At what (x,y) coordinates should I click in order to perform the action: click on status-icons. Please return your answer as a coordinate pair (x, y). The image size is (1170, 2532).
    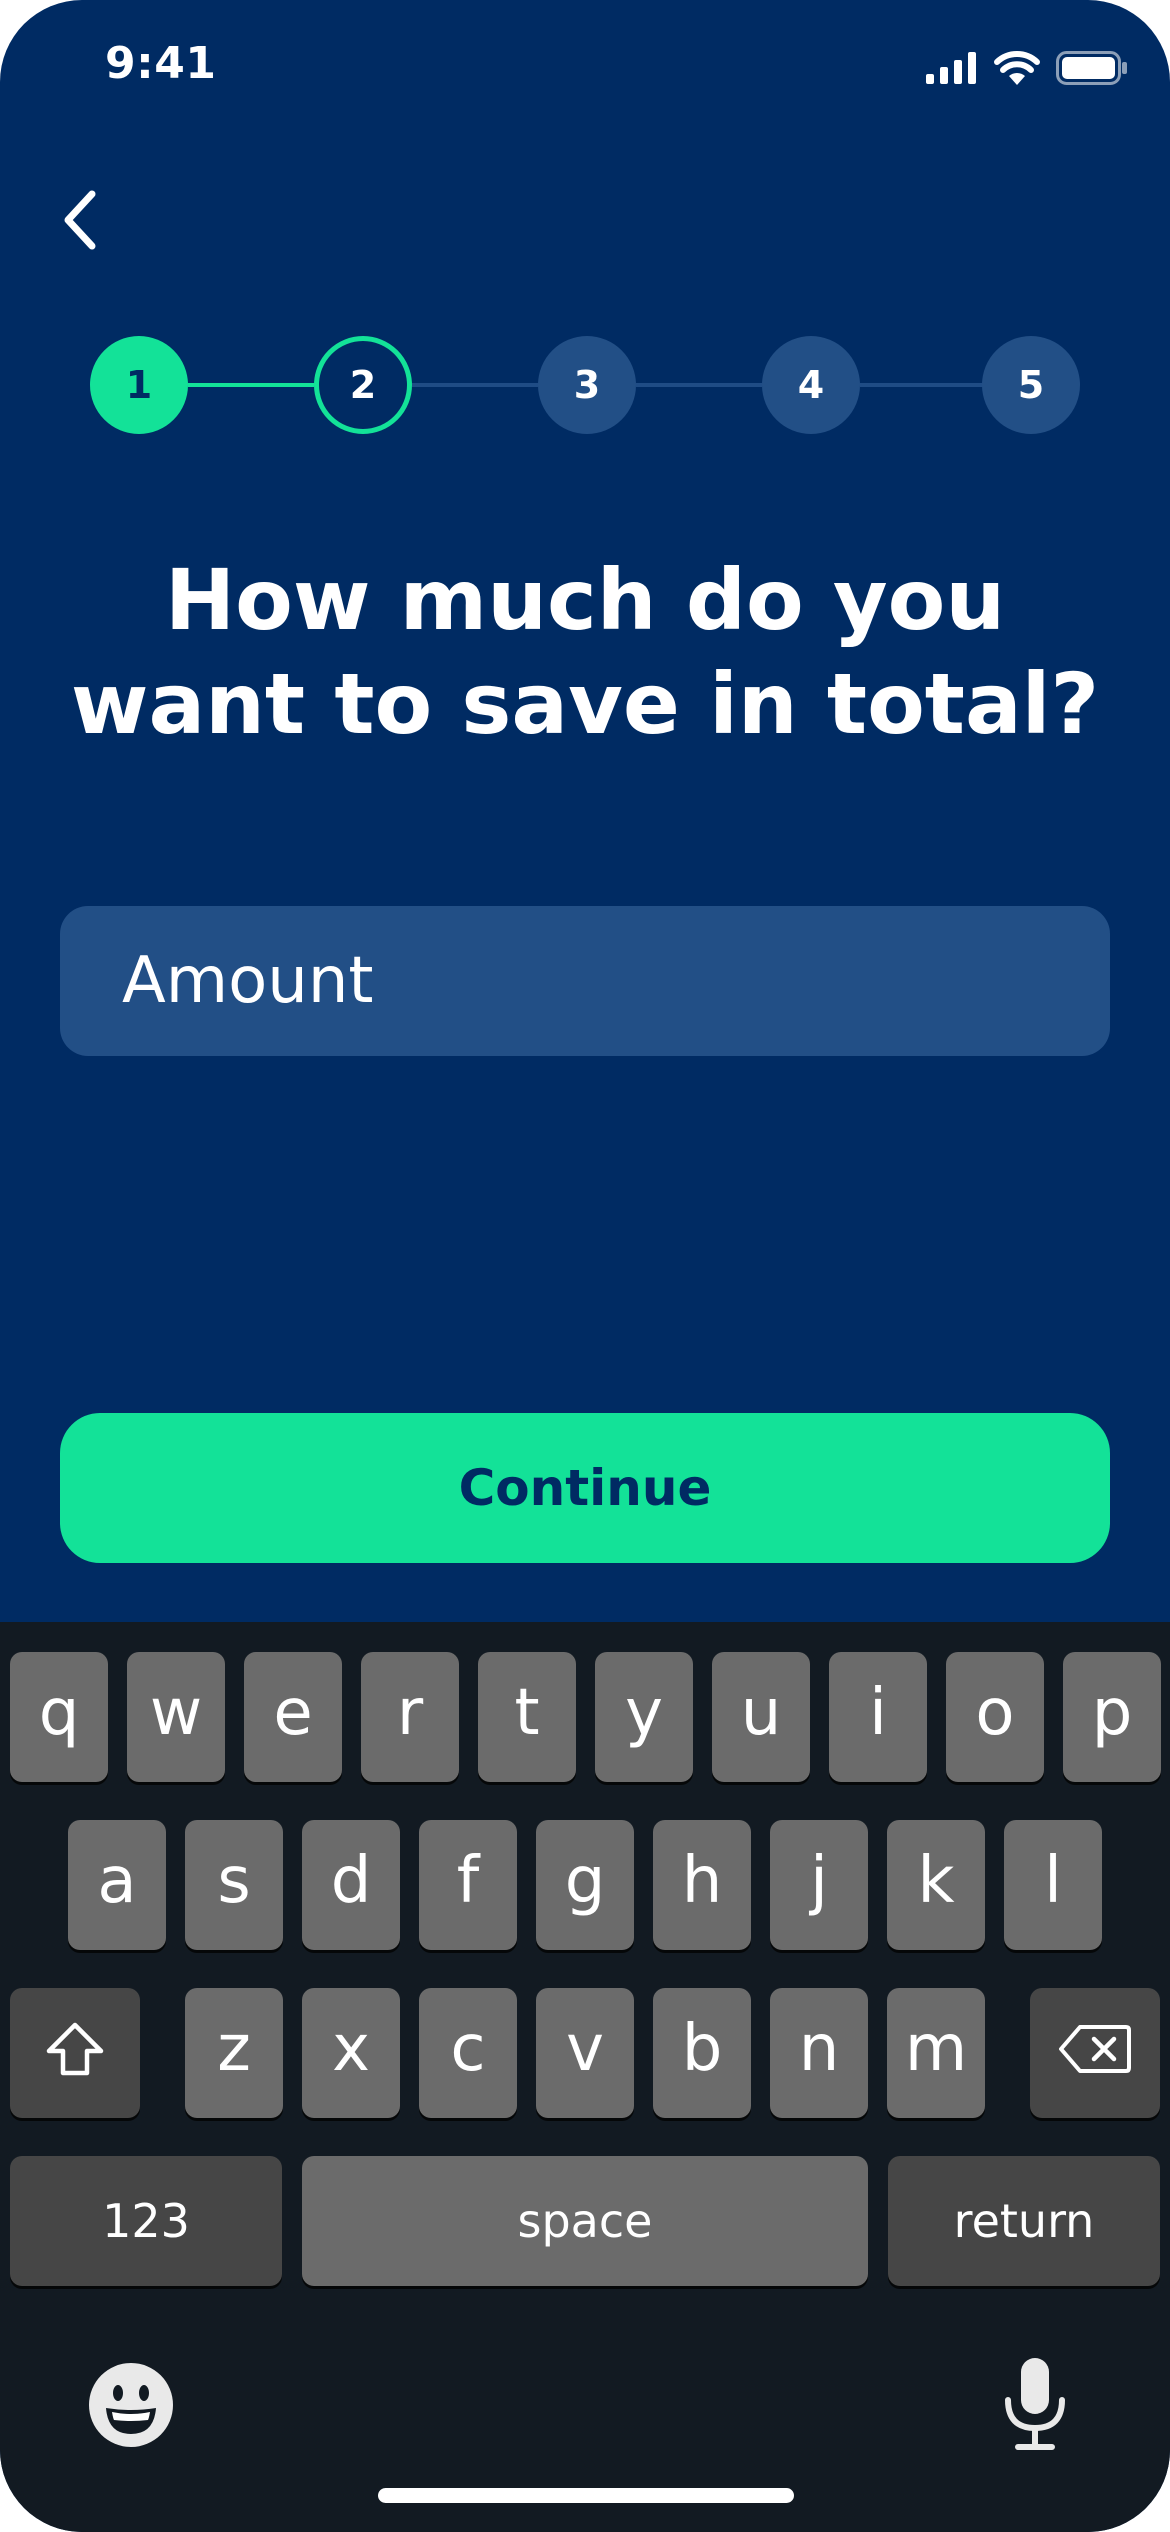
    Looking at the image, I should click on (1027, 68).